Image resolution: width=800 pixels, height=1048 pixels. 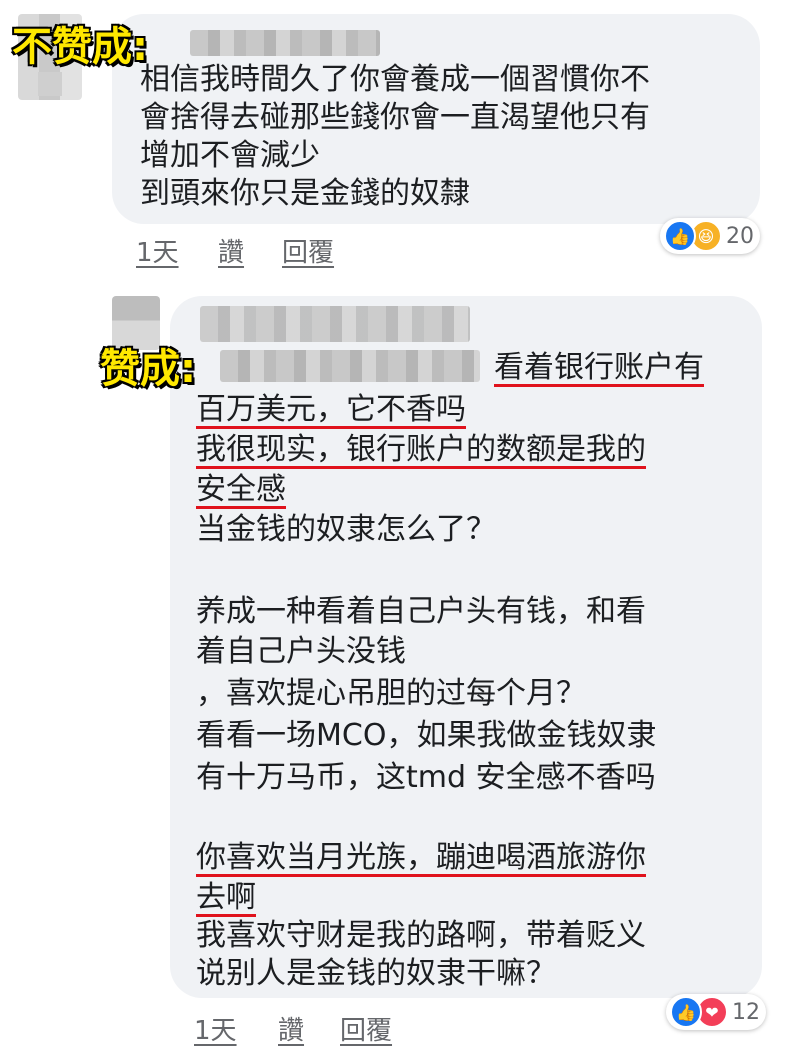 I want to click on comment-text-line: 有十万马币，这tmd 安全感不香吗, so click(x=426, y=777).